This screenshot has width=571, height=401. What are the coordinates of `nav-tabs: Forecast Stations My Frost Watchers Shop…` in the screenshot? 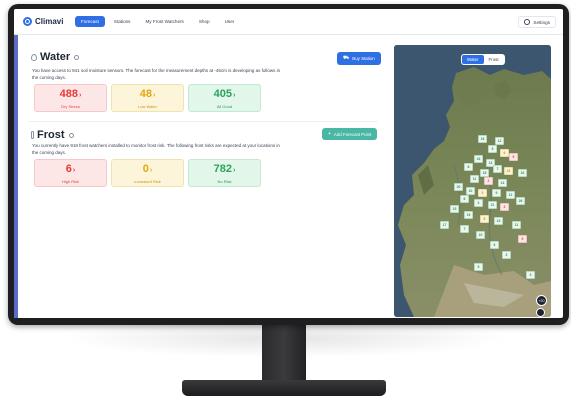 It's located at (159, 21).